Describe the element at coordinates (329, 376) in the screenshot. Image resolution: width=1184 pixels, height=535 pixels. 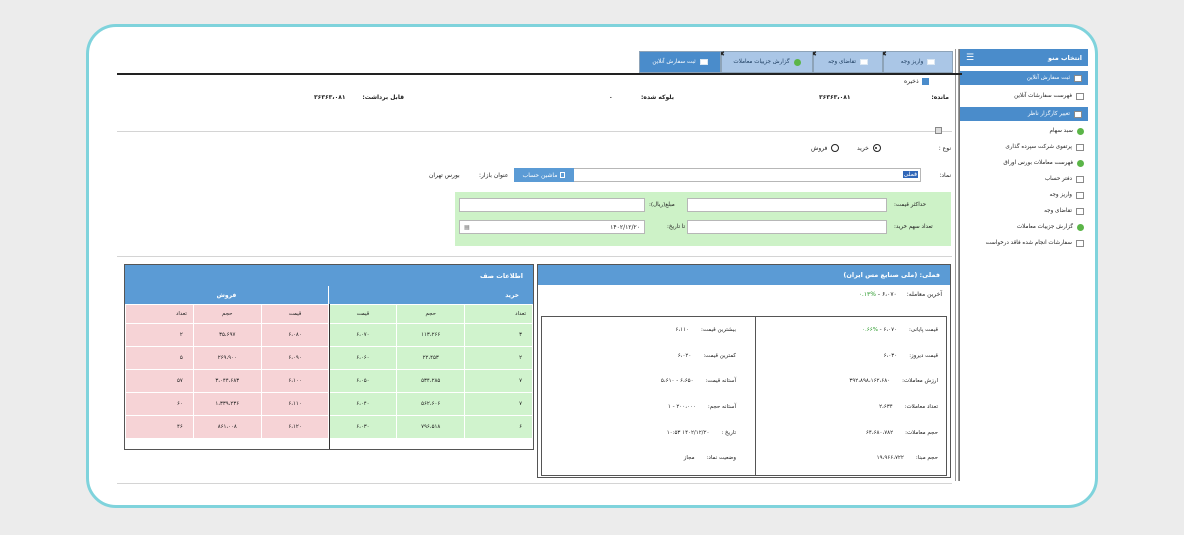
I see `queue-divider` at that location.